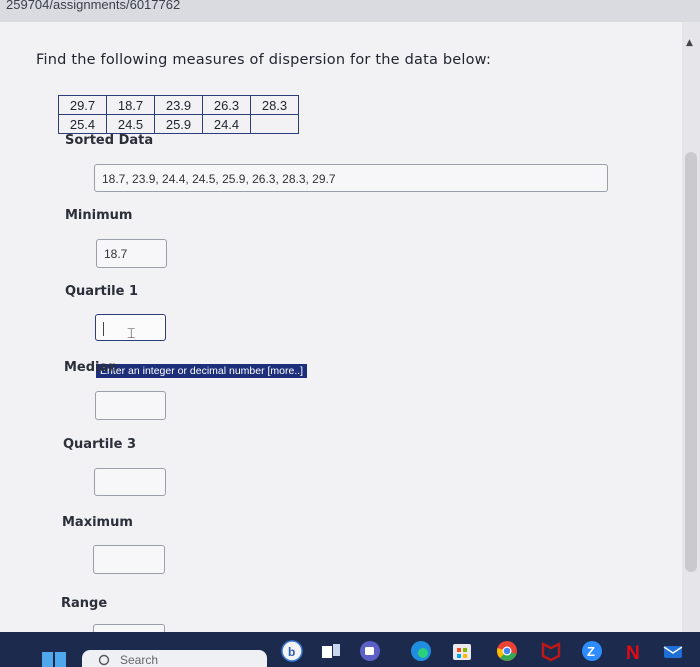 The height and width of the screenshot is (667, 700). Describe the element at coordinates (226, 124) in the screenshot. I see `data-table-cell: 24.4` at that location.